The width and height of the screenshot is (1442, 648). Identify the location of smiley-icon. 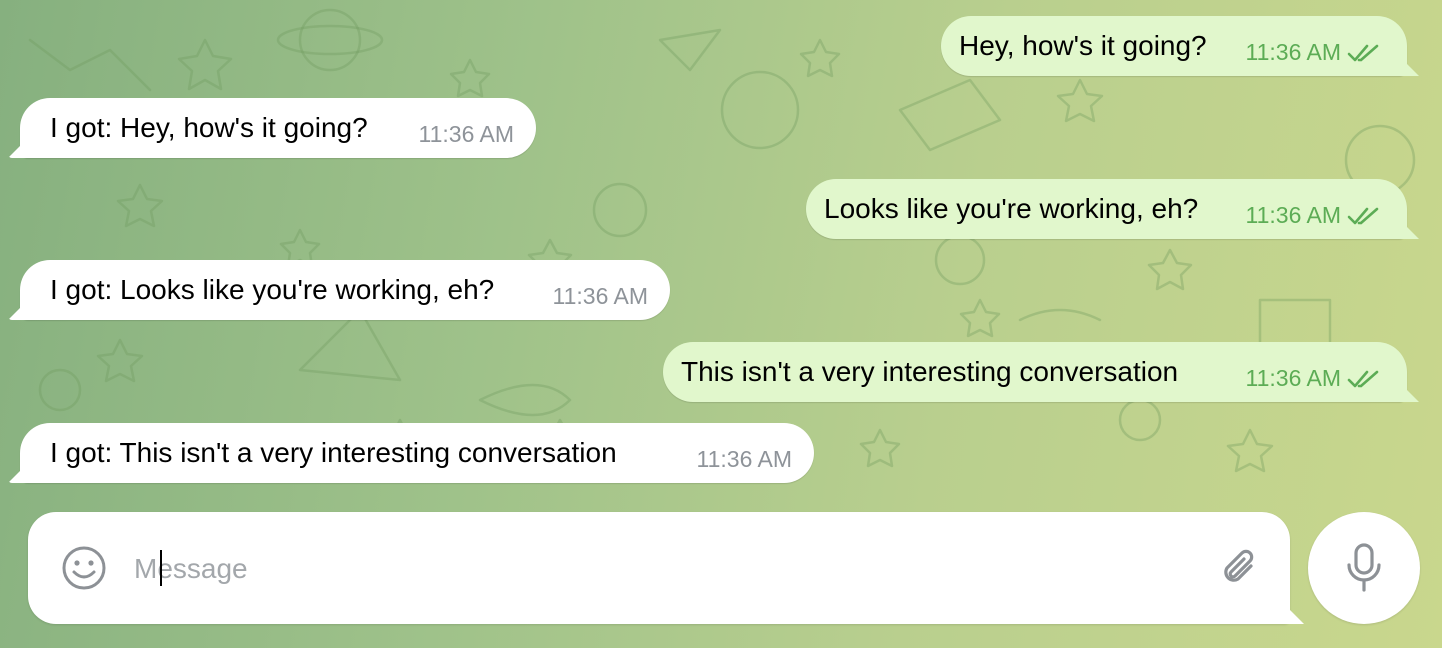
(84, 568).